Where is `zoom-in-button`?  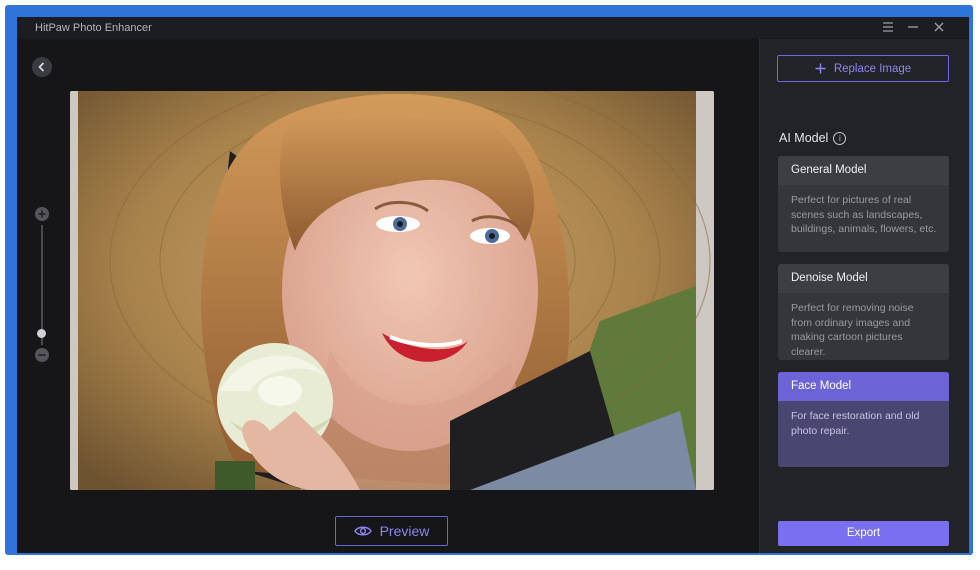 zoom-in-button is located at coordinates (42, 214).